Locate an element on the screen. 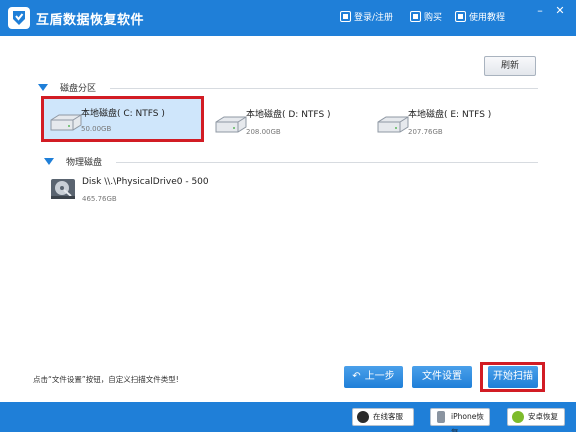  cart-icon is located at coordinates (415, 16).